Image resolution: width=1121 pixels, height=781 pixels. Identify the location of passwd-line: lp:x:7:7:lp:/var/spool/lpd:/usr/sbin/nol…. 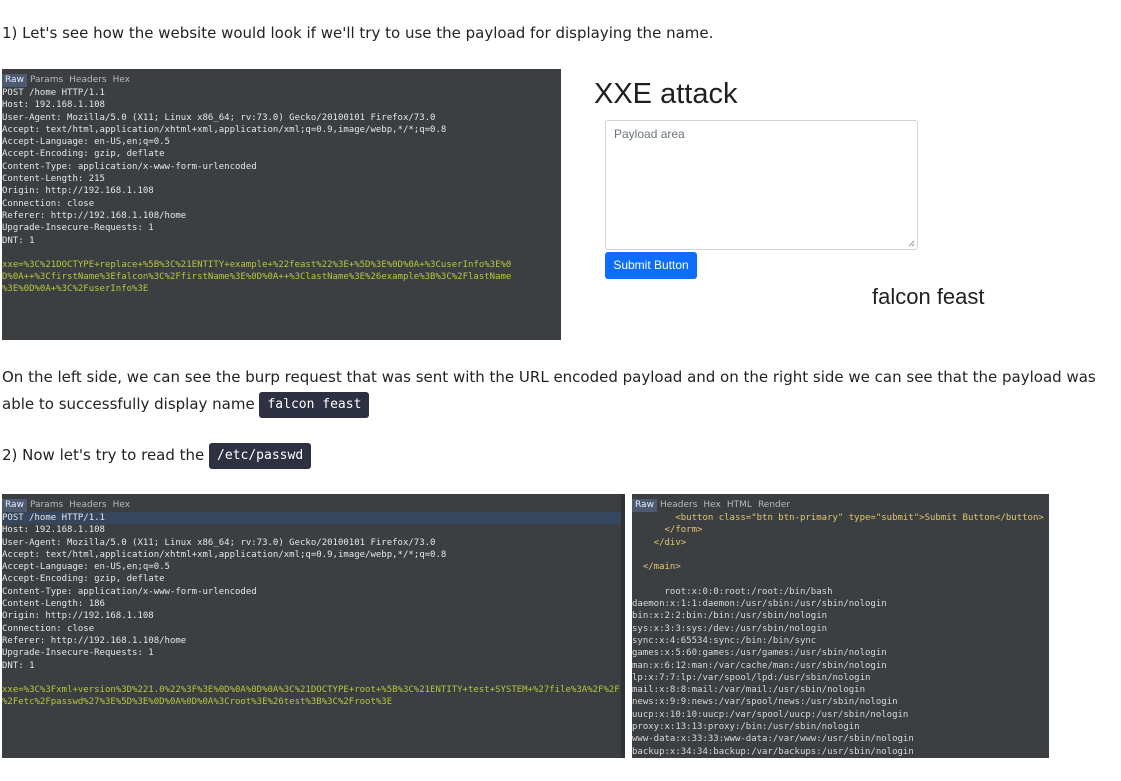
(751, 677).